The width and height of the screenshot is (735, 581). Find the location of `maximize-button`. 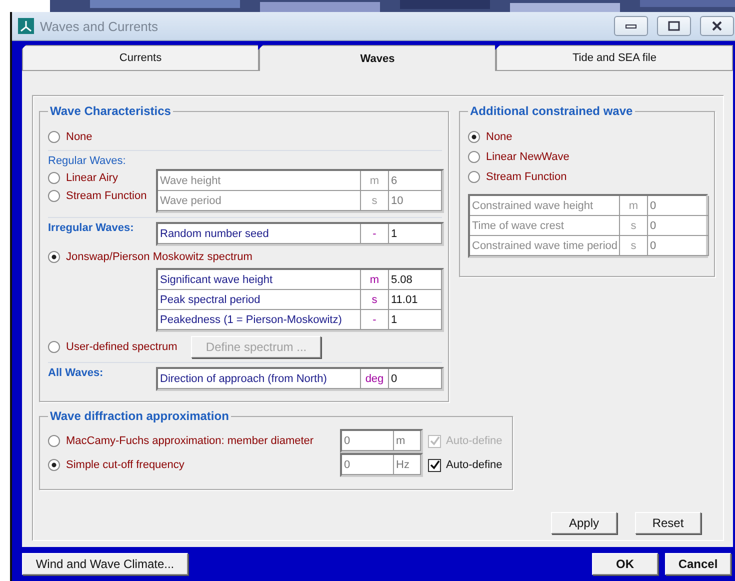

maximize-button is located at coordinates (674, 26).